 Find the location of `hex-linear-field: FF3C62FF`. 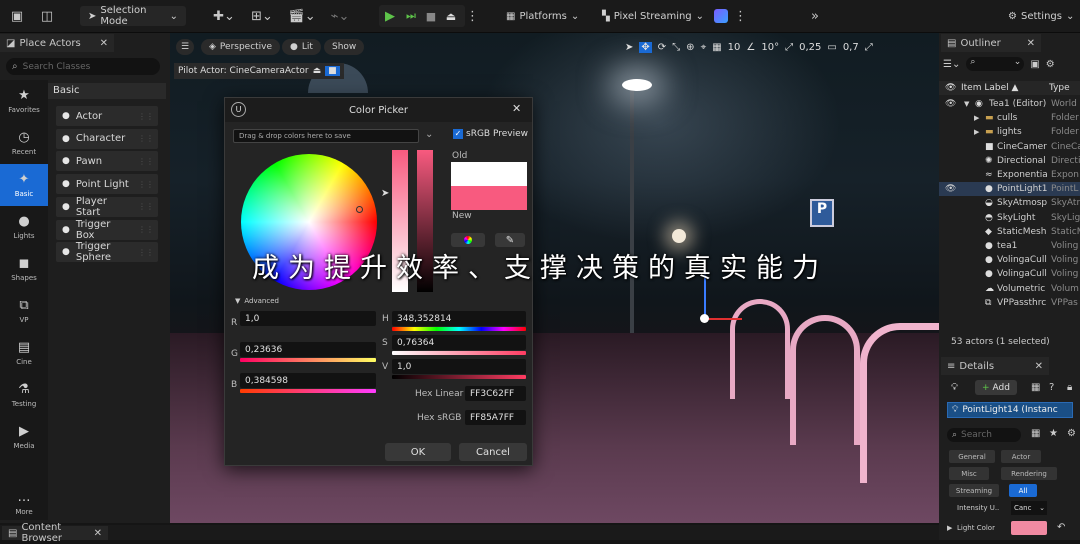

hex-linear-field: FF3C62FF is located at coordinates (495, 393).